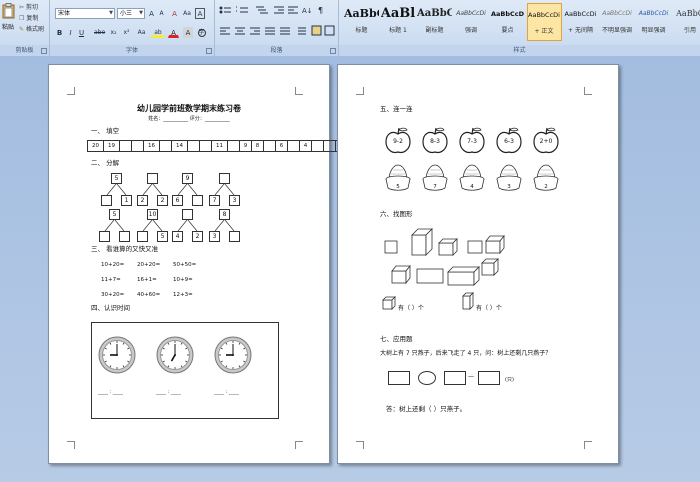  Describe the element at coordinates (471, 22) in the screenshot. I see `style-item: AaBbCcDi 强调` at that location.